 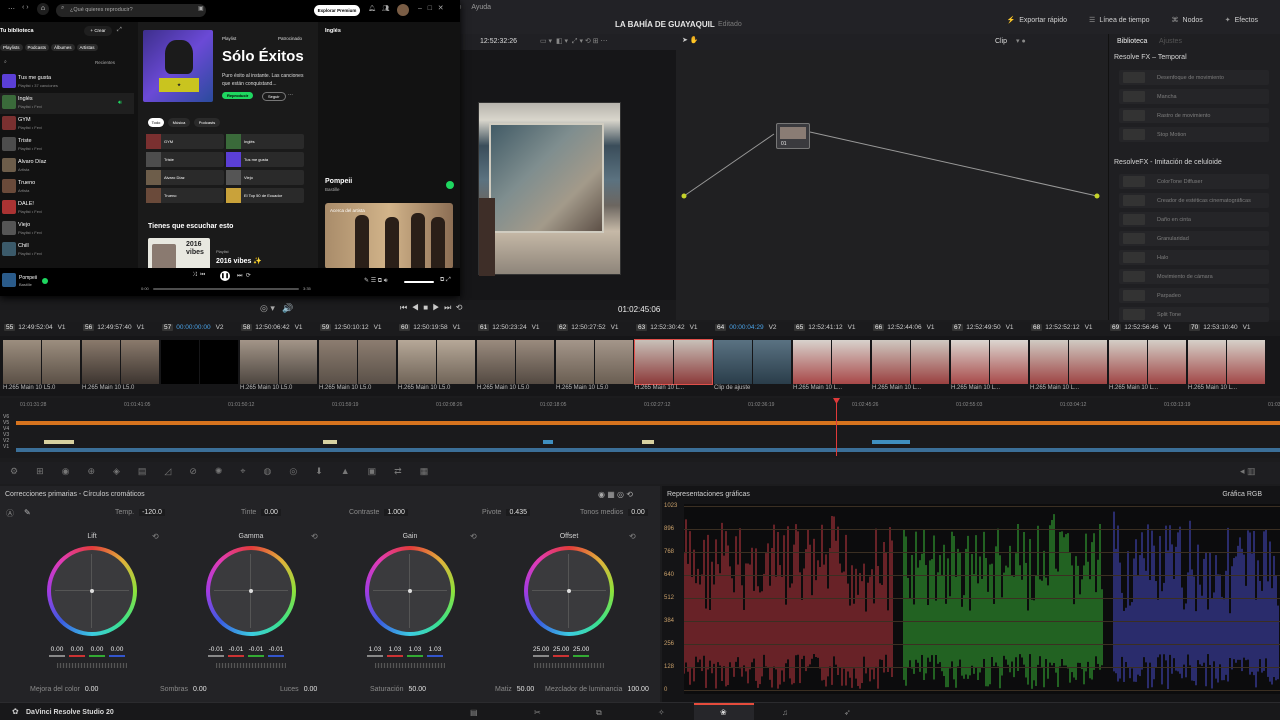 What do you see at coordinates (265, 177) in the screenshot?
I see `quick-grid-card: Viejo` at bounding box center [265, 177].